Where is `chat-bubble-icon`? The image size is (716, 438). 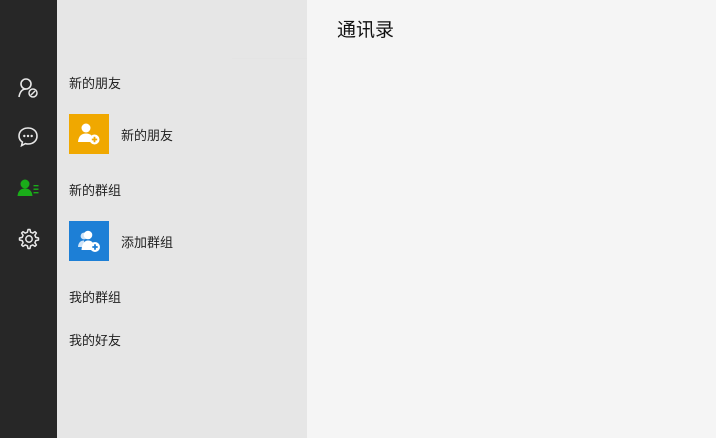 chat-bubble-icon is located at coordinates (28, 137).